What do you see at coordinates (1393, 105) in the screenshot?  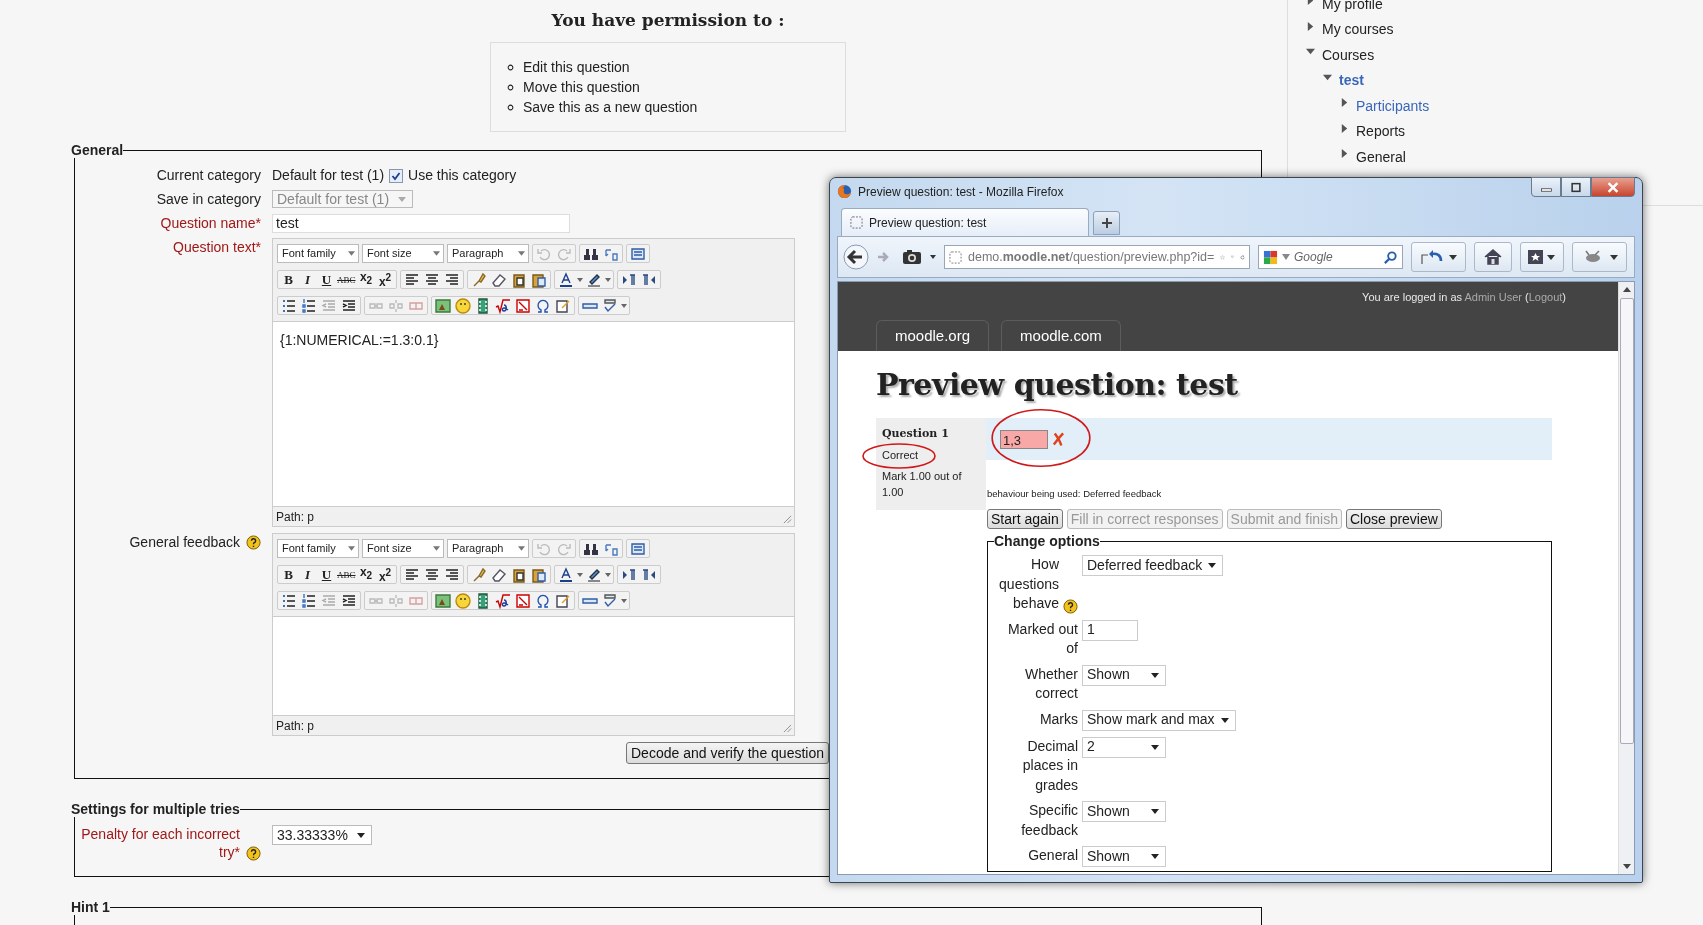 I see `nav-item: Participants` at bounding box center [1393, 105].